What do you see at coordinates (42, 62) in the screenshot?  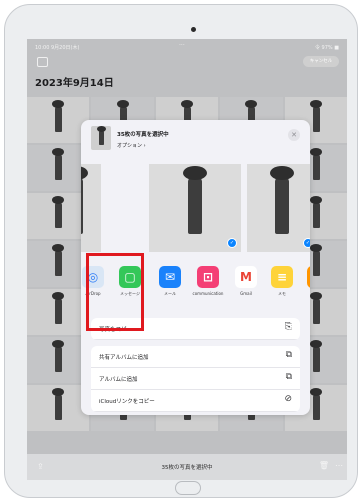 I see `sidebar-toggle-icon` at bounding box center [42, 62].